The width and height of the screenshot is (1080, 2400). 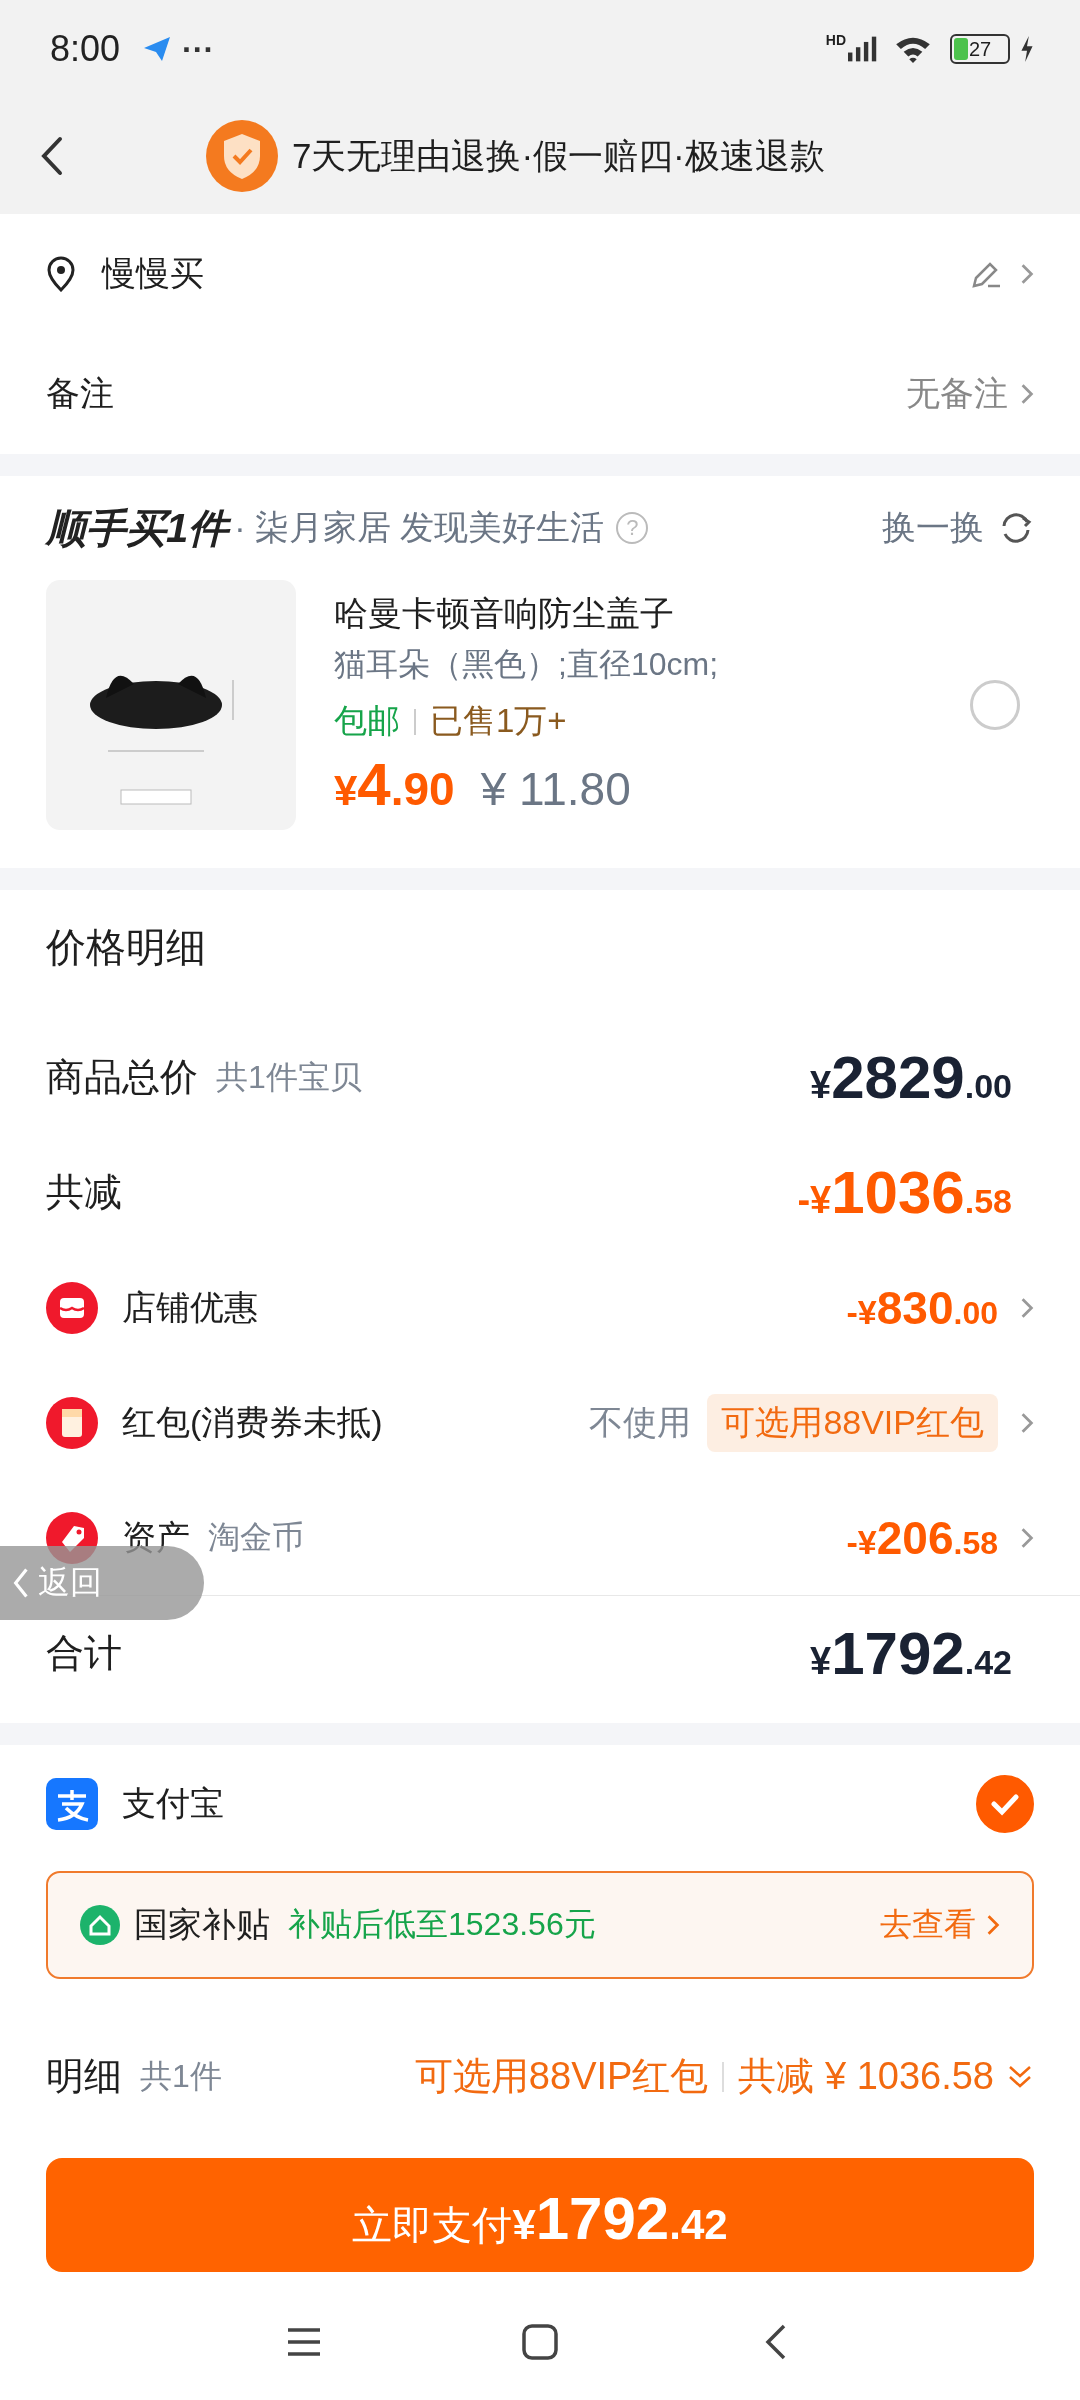 What do you see at coordinates (555, 789) in the screenshot?
I see `original-price: ¥ 11.80` at bounding box center [555, 789].